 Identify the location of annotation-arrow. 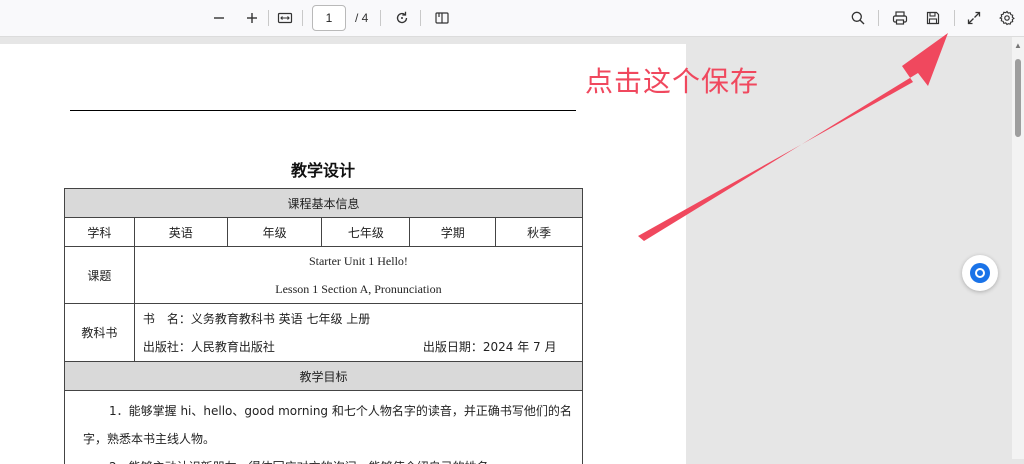
(790, 135).